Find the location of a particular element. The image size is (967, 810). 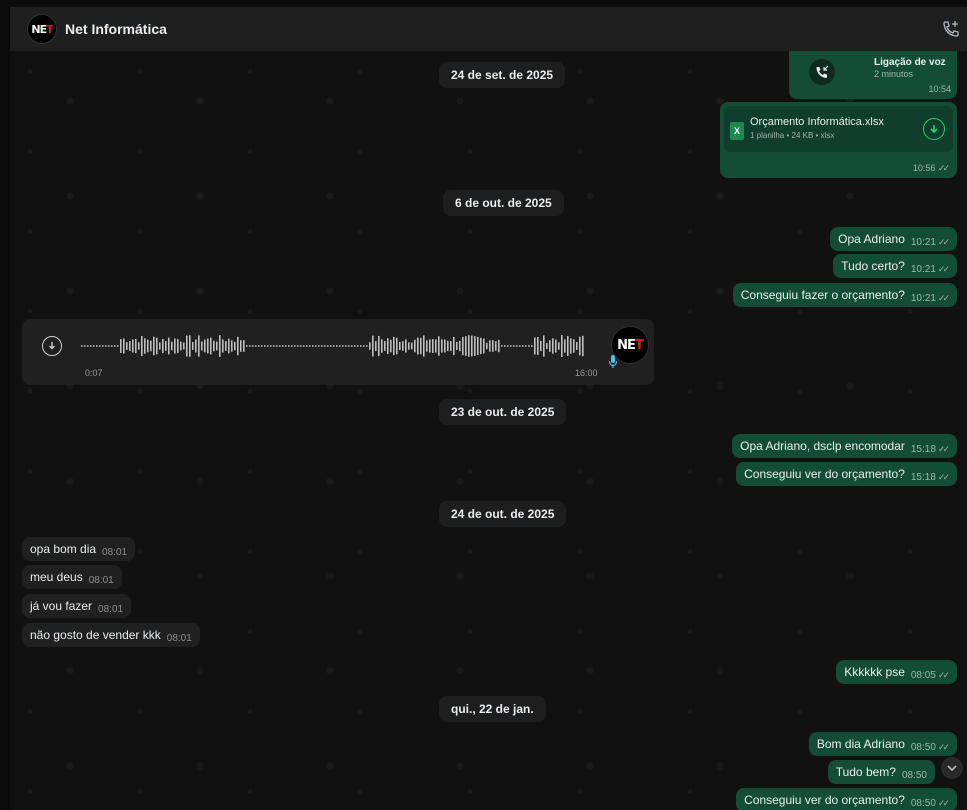

incoming-message: meu deus 08:01 is located at coordinates (72, 577).